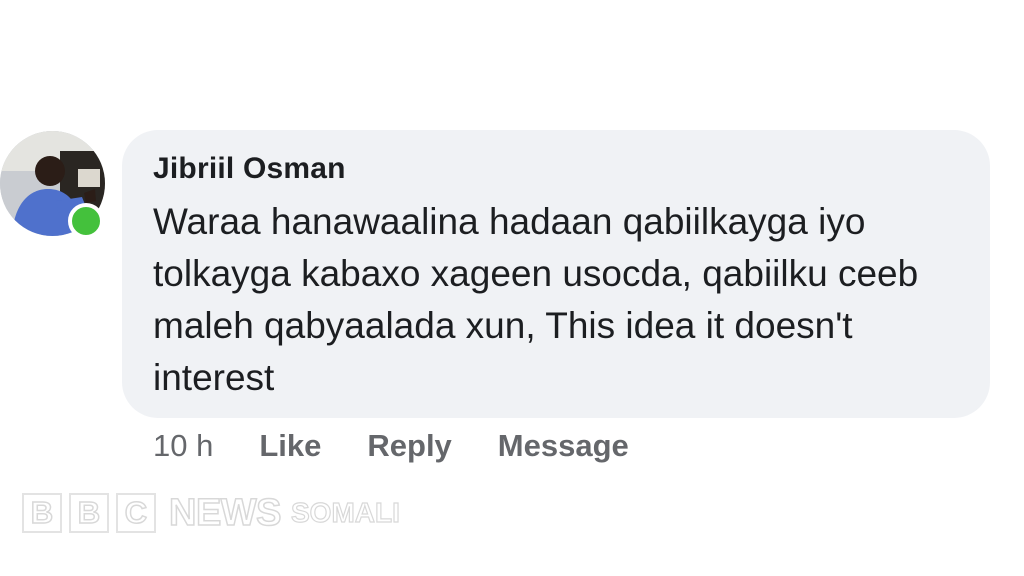 The image size is (1024, 576). Describe the element at coordinates (183, 446) in the screenshot. I see `comment-timestamp: 10 h` at that location.